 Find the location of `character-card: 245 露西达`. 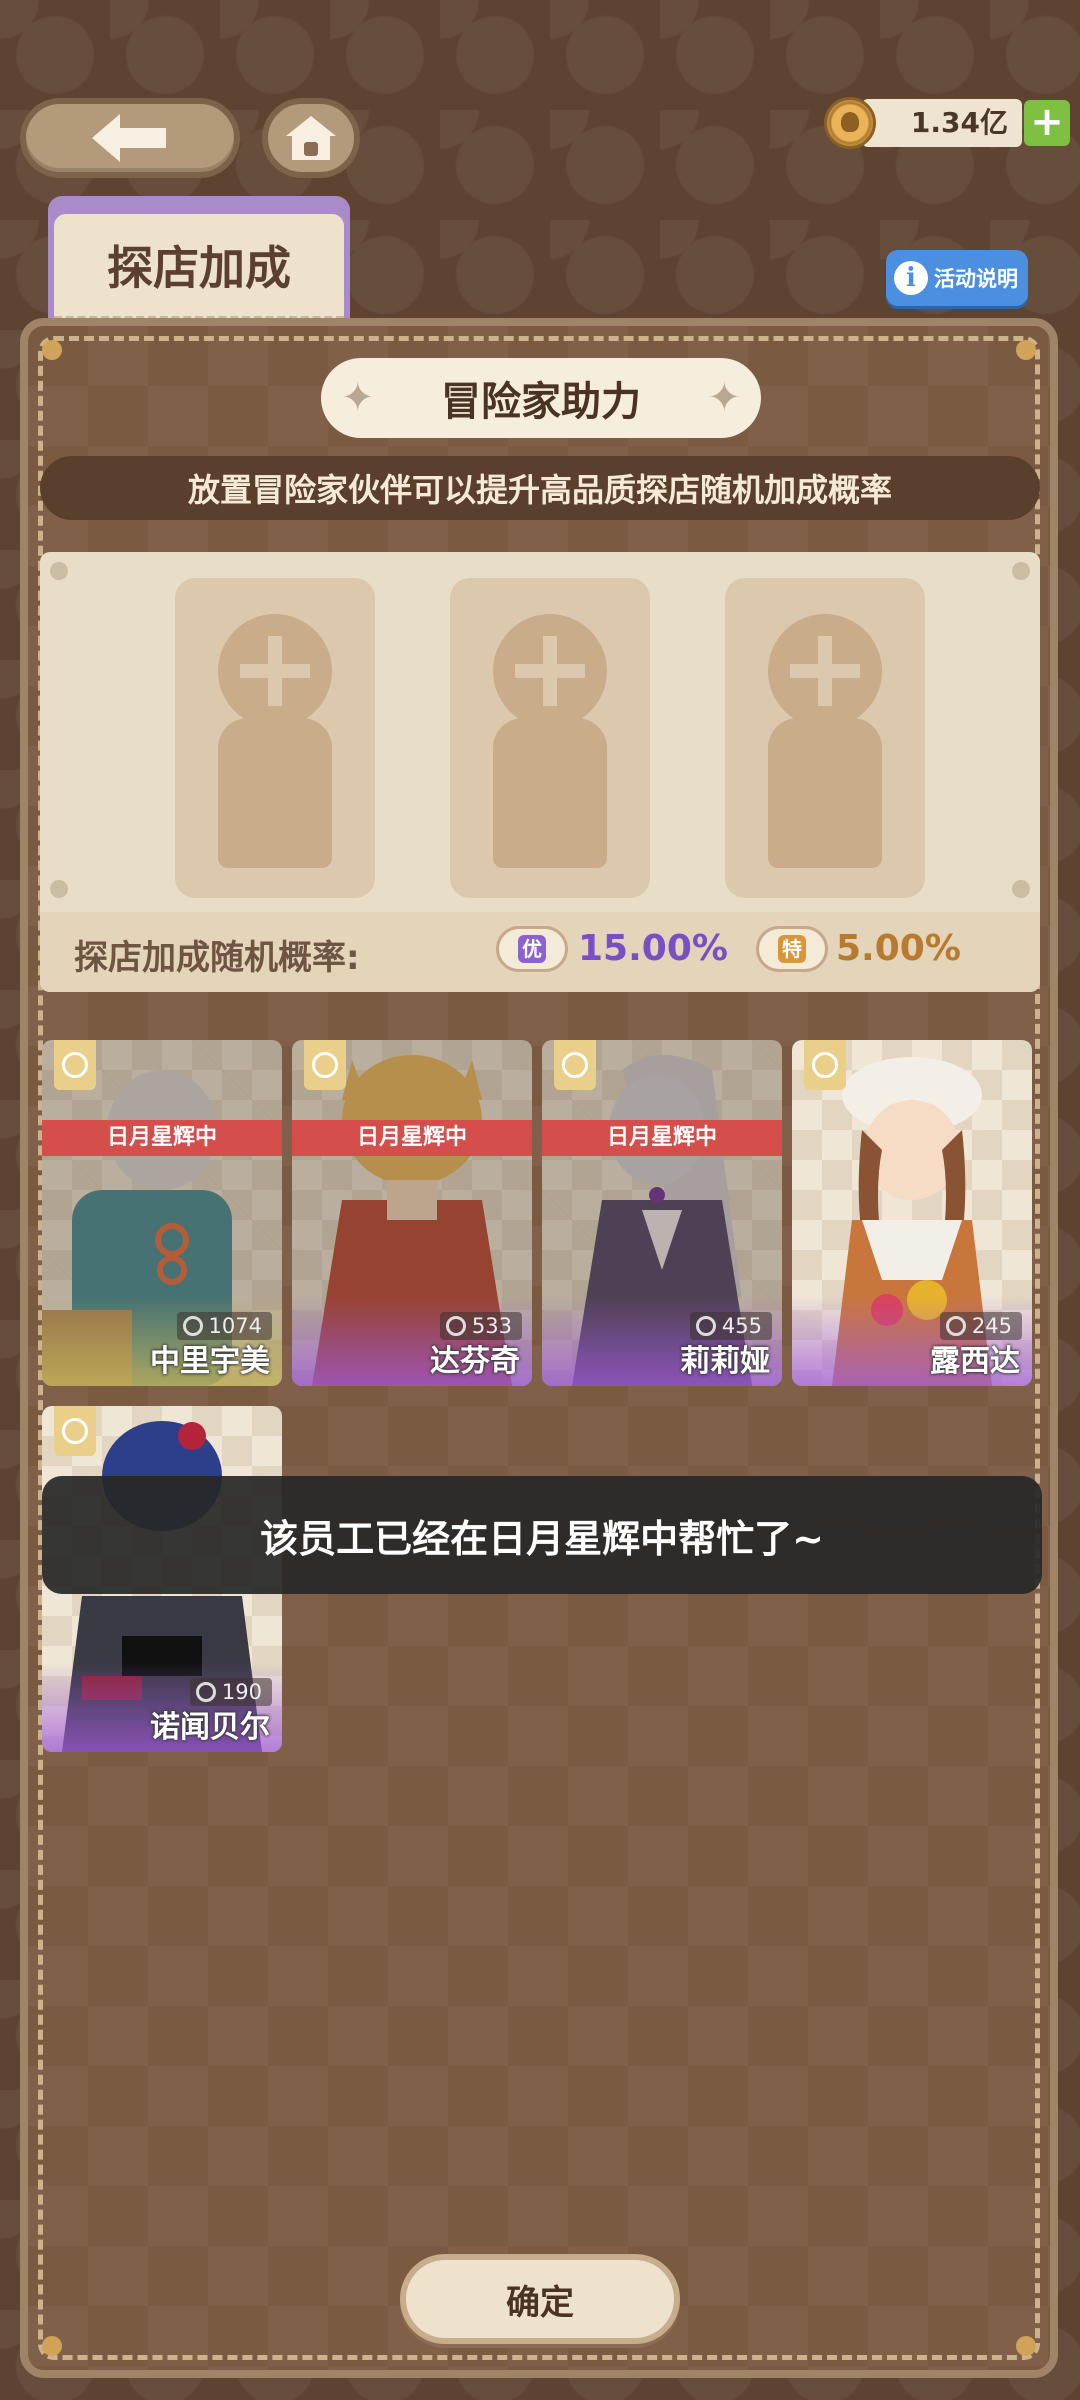

character-card: 245 露西达 is located at coordinates (912, 1213).